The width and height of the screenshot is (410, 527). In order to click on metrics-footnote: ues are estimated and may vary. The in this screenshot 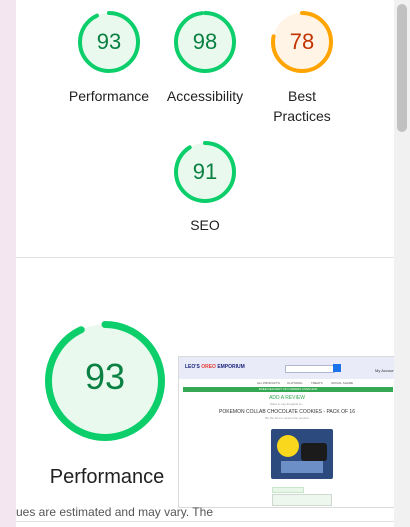, I will do `click(114, 512)`.